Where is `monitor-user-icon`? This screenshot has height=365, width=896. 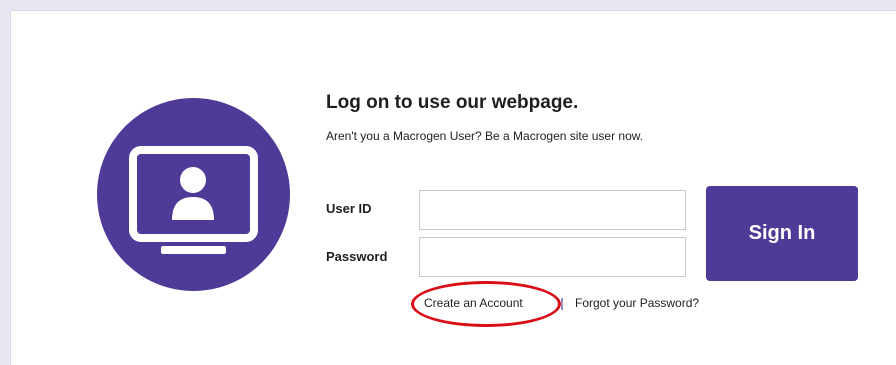
monitor-user-icon is located at coordinates (193, 194).